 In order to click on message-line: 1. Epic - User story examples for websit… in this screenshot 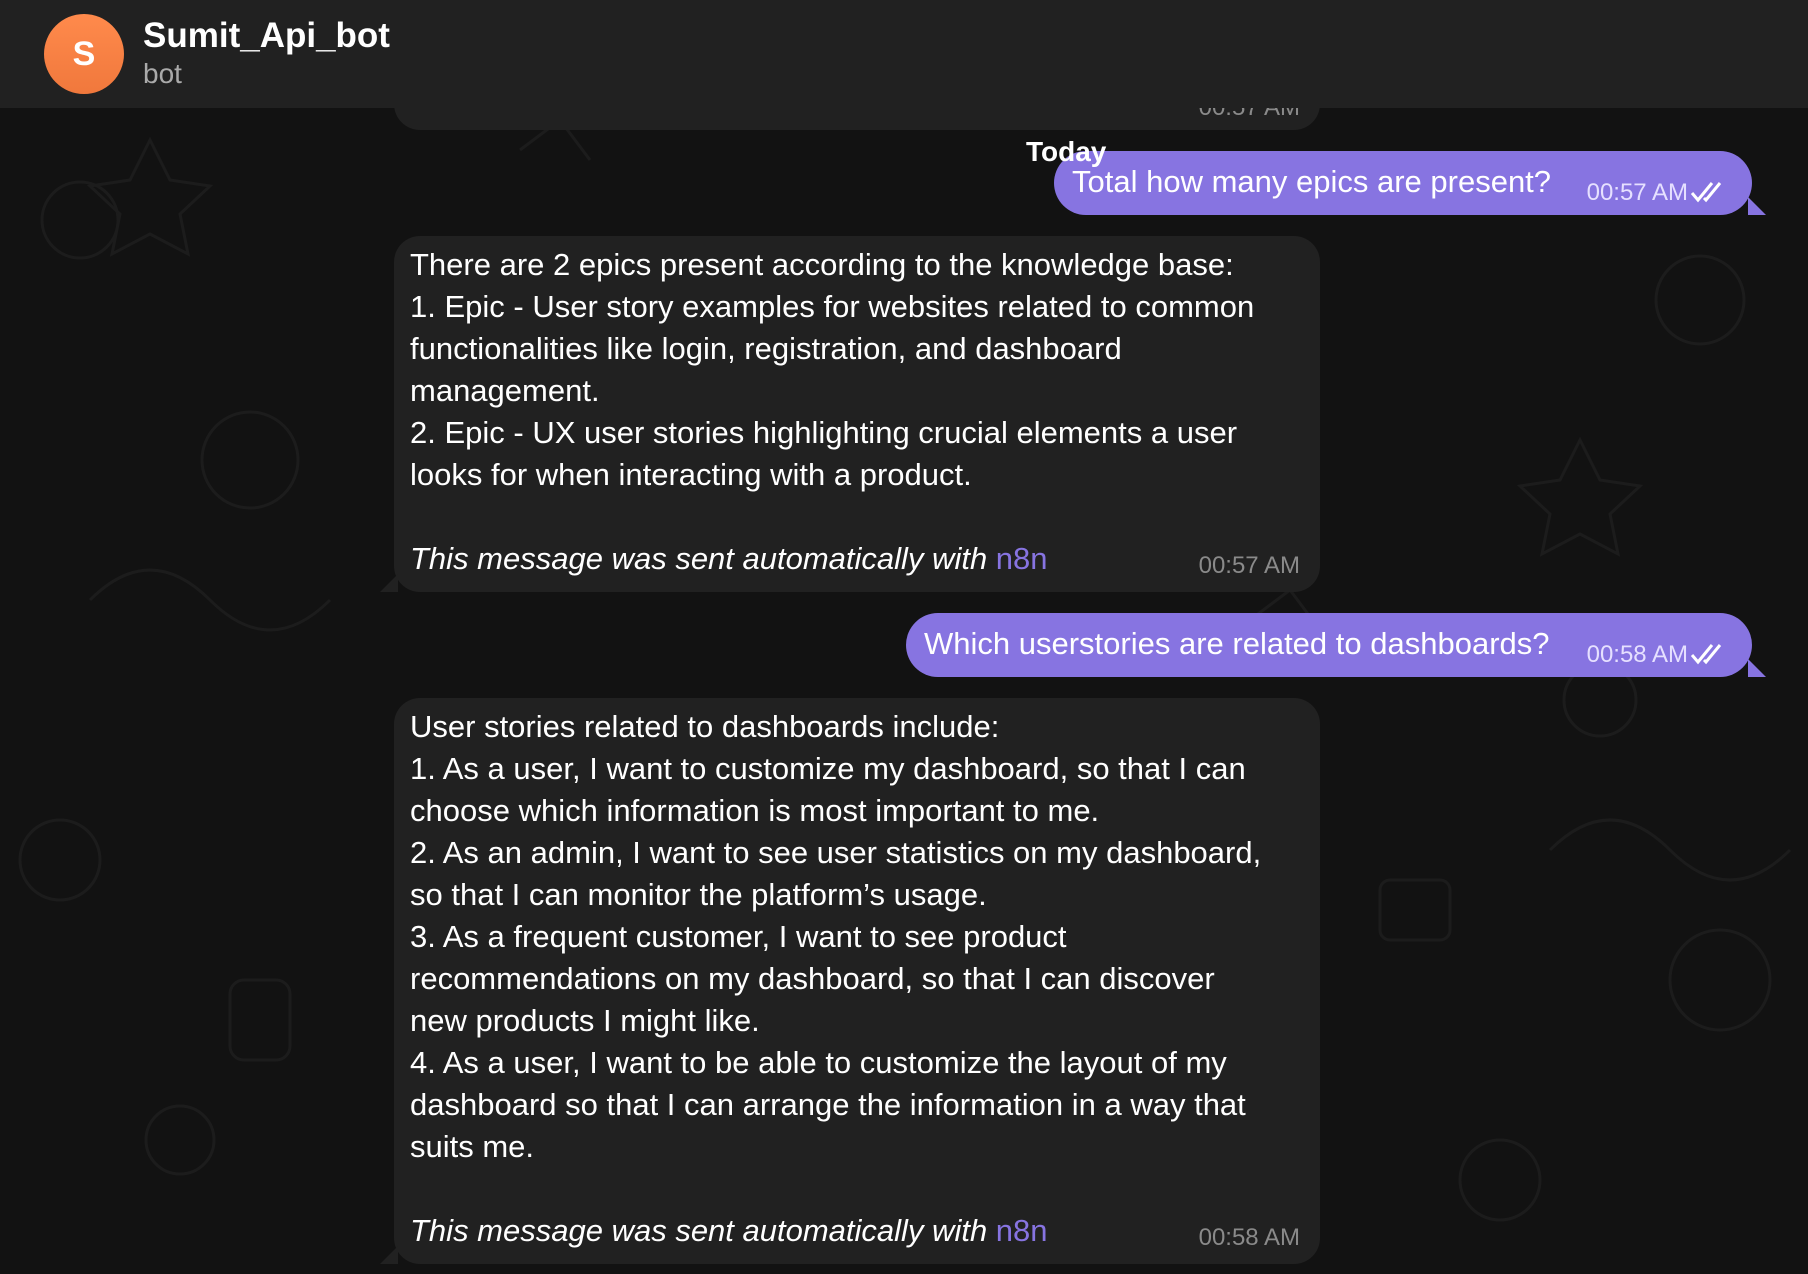, I will do `click(832, 306)`.